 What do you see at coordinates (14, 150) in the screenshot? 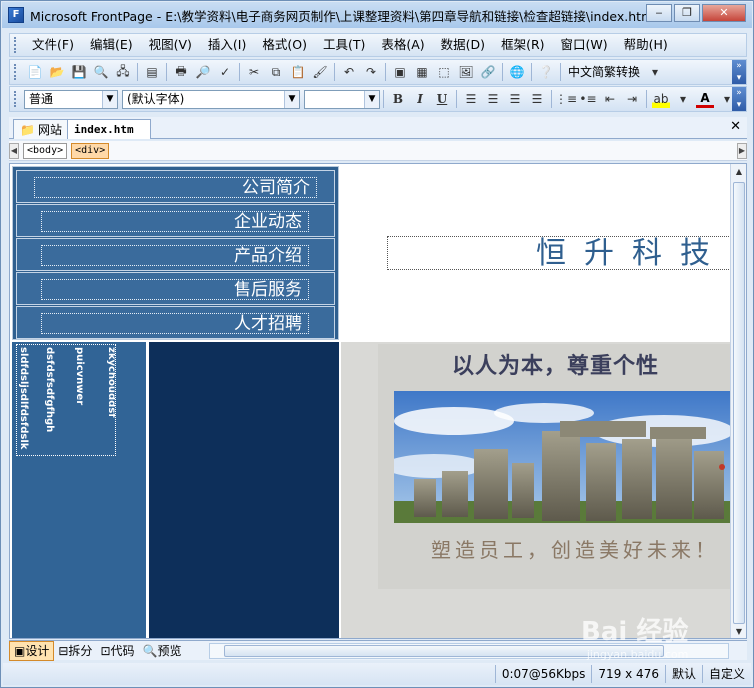
I see `chevron-left-icon: ◀` at bounding box center [14, 150].